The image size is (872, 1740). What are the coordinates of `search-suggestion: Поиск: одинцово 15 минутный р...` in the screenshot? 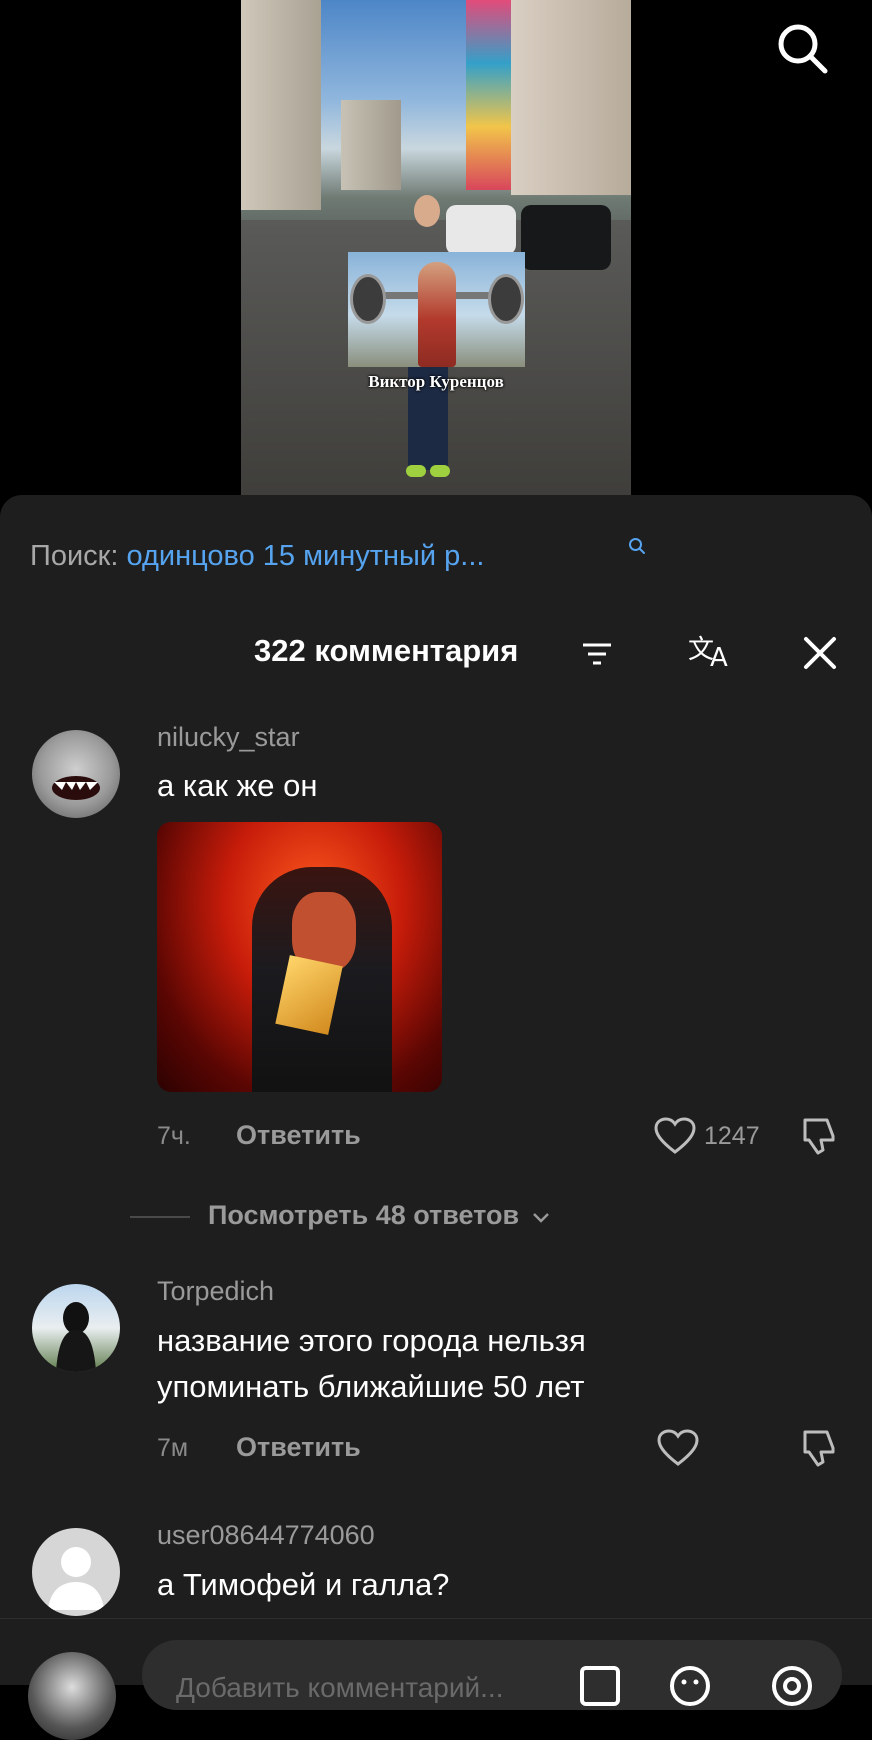 It's located at (257, 556).